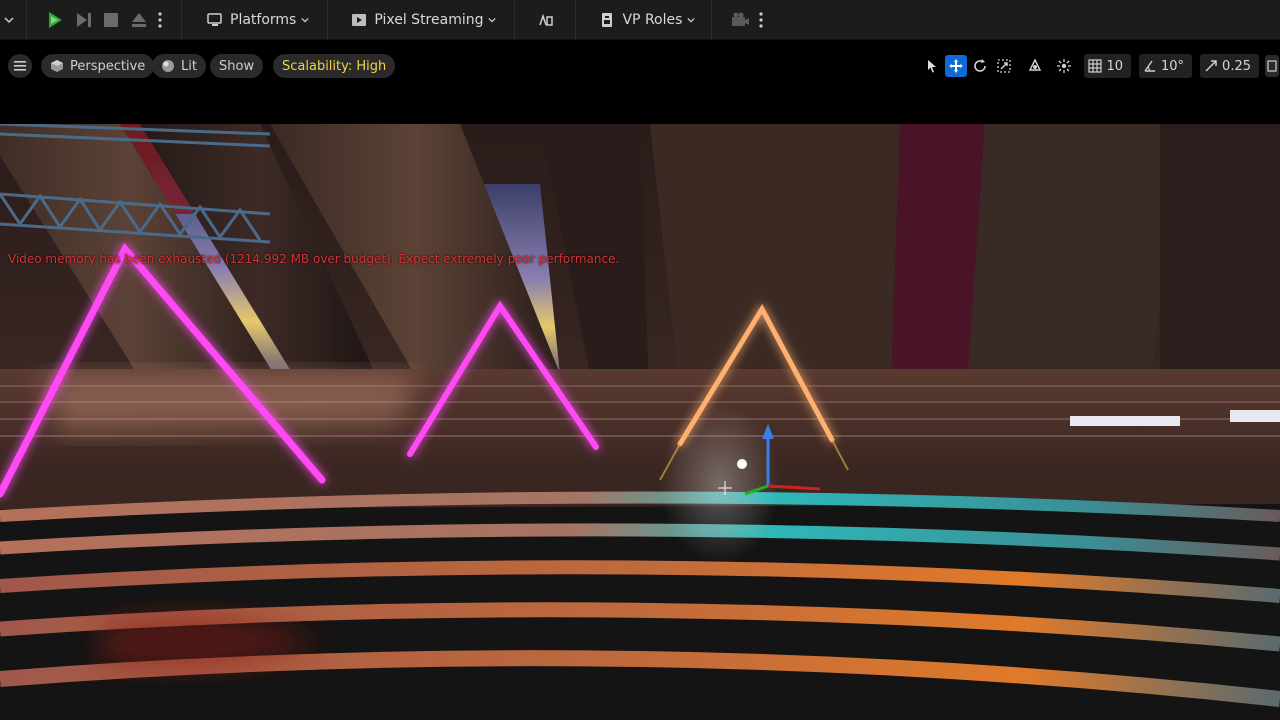  I want to click on select-mode-button, so click(932, 66).